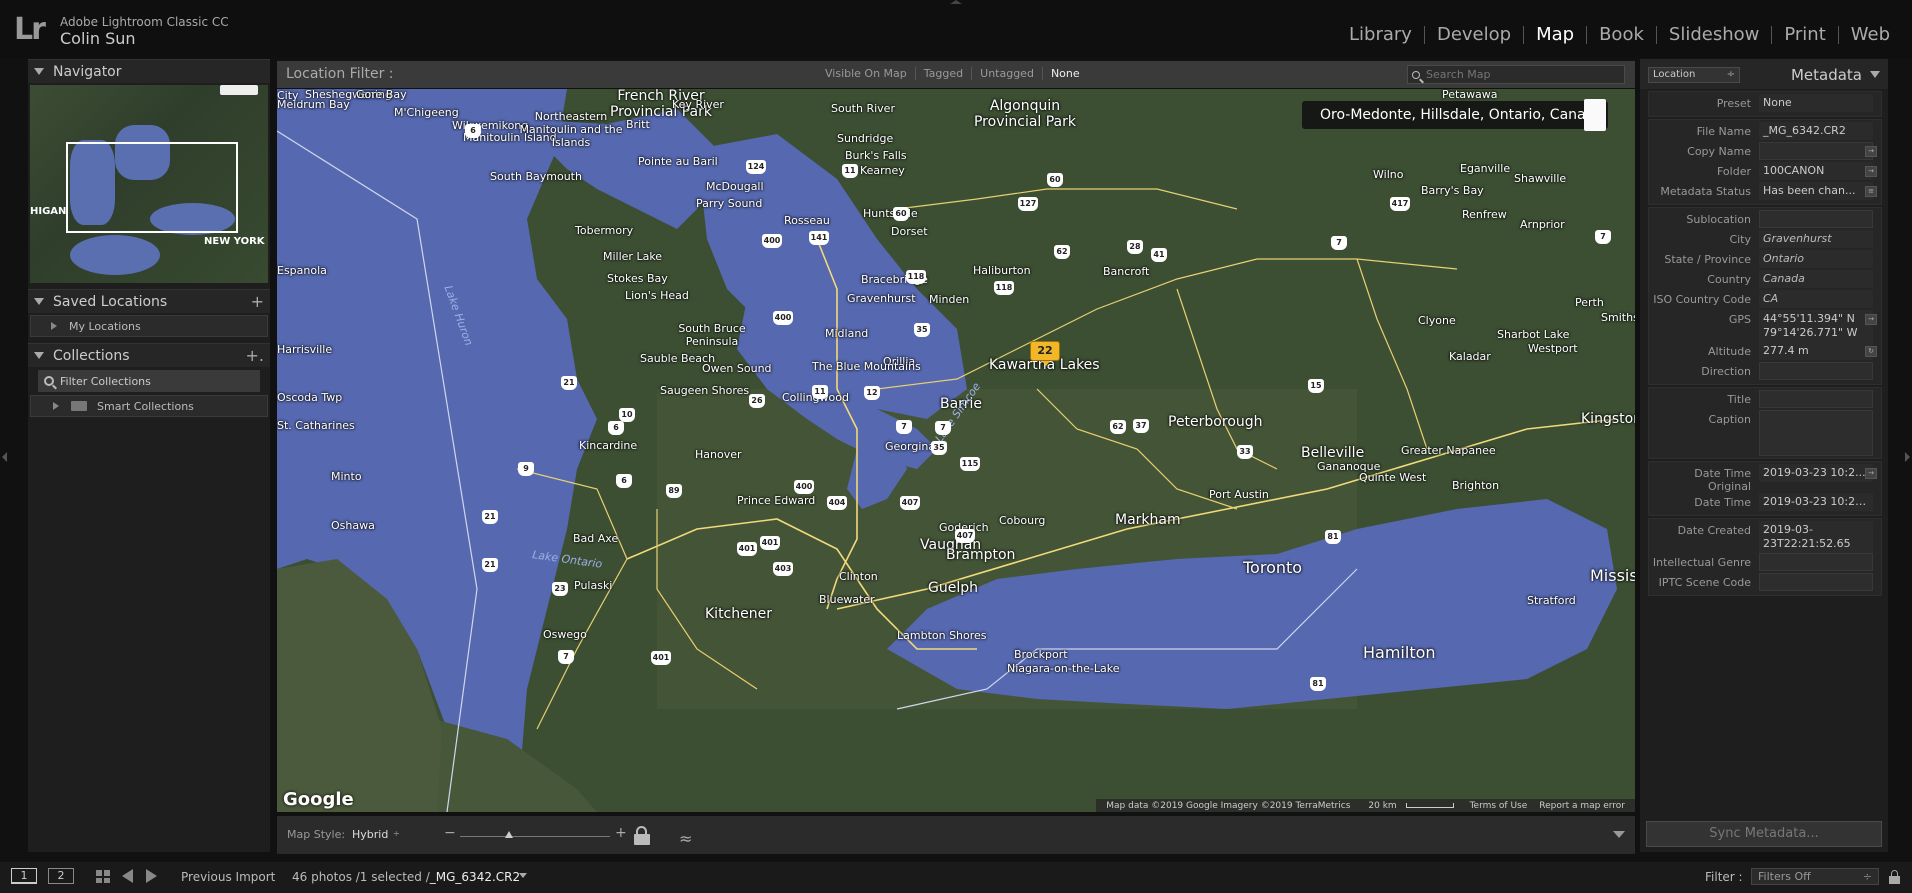 The image size is (1912, 893). What do you see at coordinates (1595, 115) in the screenshot?
I see `fullscreen-toggle-icon` at bounding box center [1595, 115].